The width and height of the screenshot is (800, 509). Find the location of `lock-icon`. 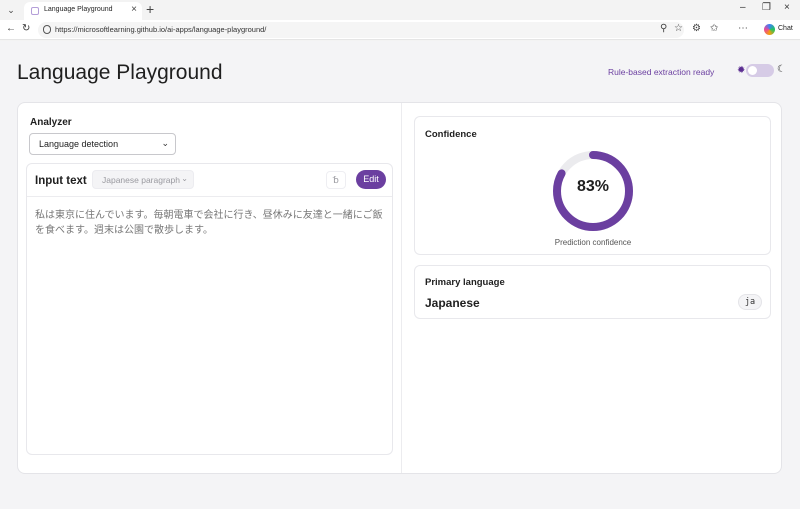

lock-icon is located at coordinates (47, 29).